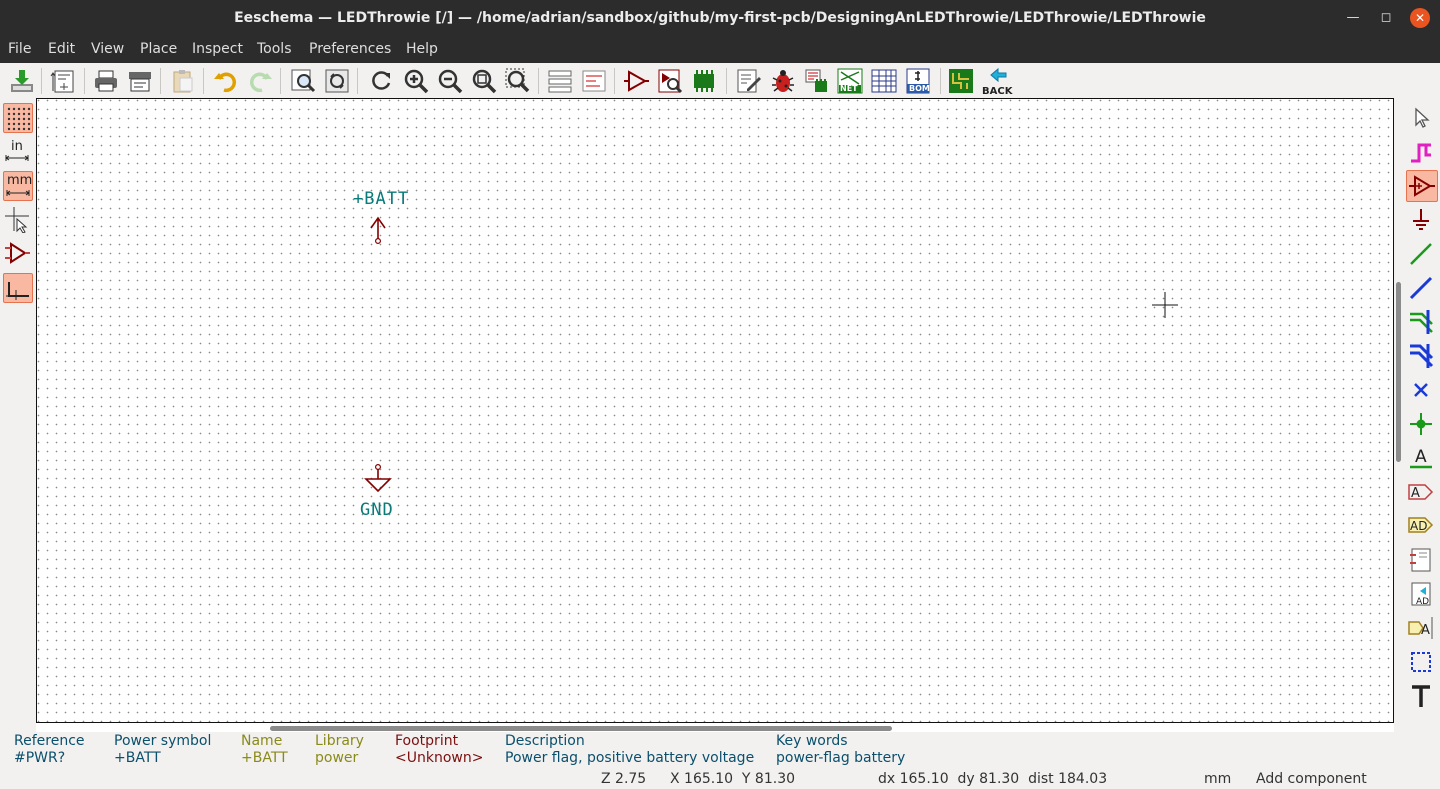  Describe the element at coordinates (919, 88) in the screenshot. I see `bom-label: BOM` at that location.